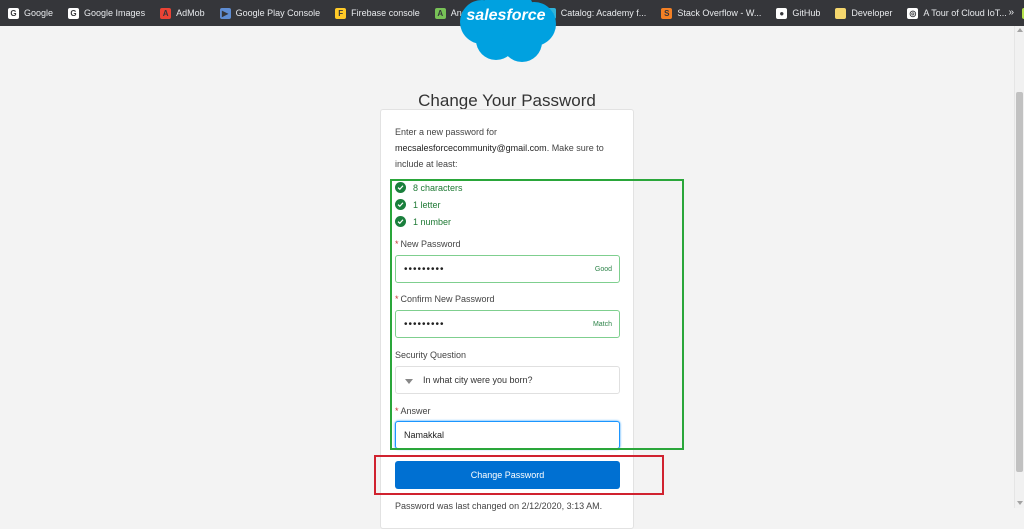  Describe the element at coordinates (913, 13) in the screenshot. I see `globe-icon: ◎` at that location.